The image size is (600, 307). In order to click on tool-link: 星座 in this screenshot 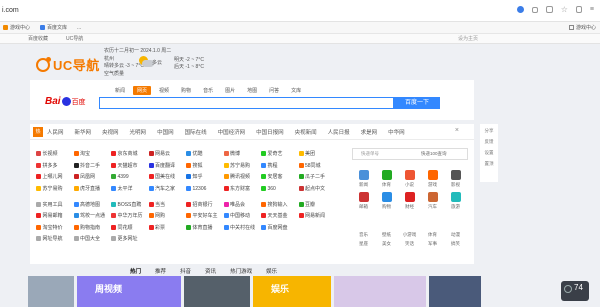, I will do `click(363, 244)`.